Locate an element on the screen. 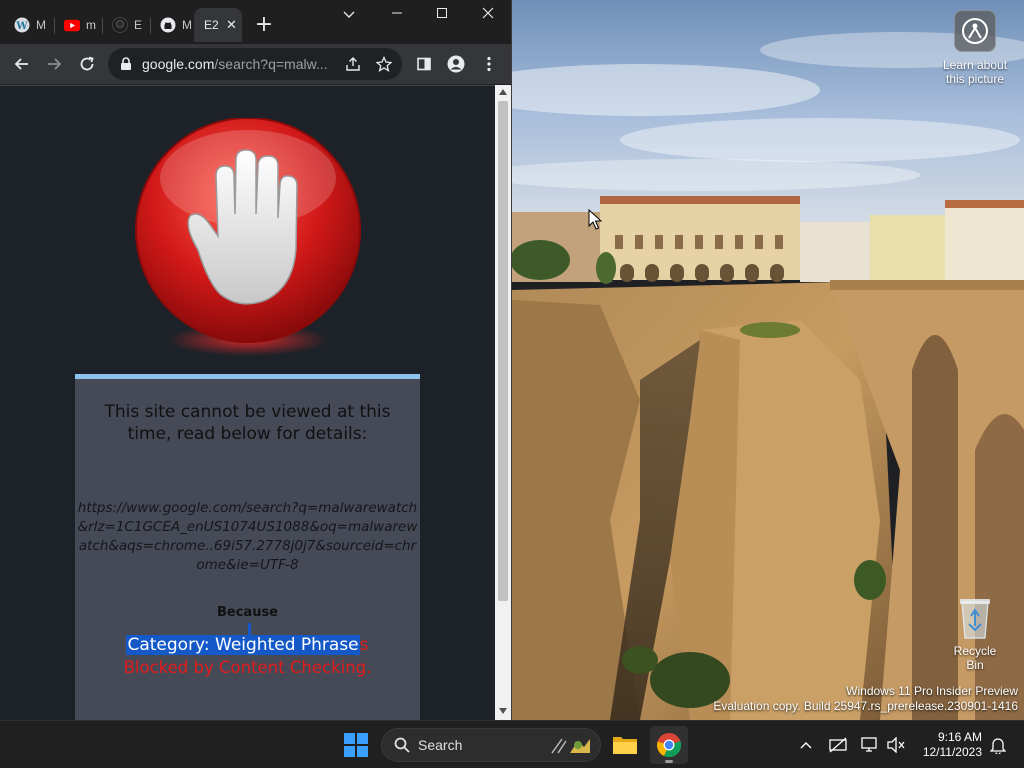 The image size is (1024, 768). volume-button is located at coordinates (896, 745).